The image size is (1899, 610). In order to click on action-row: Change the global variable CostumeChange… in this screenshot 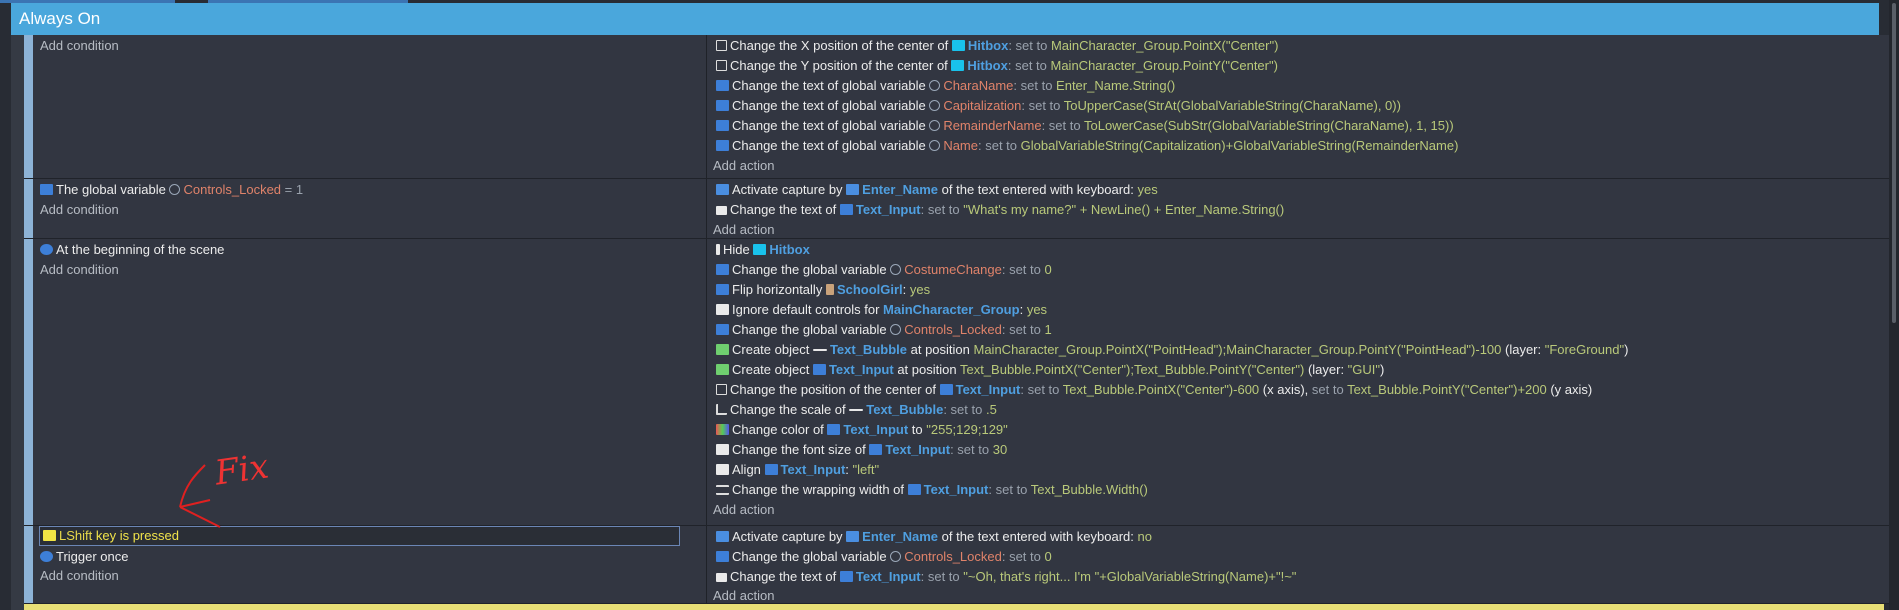, I will do `click(884, 270)`.